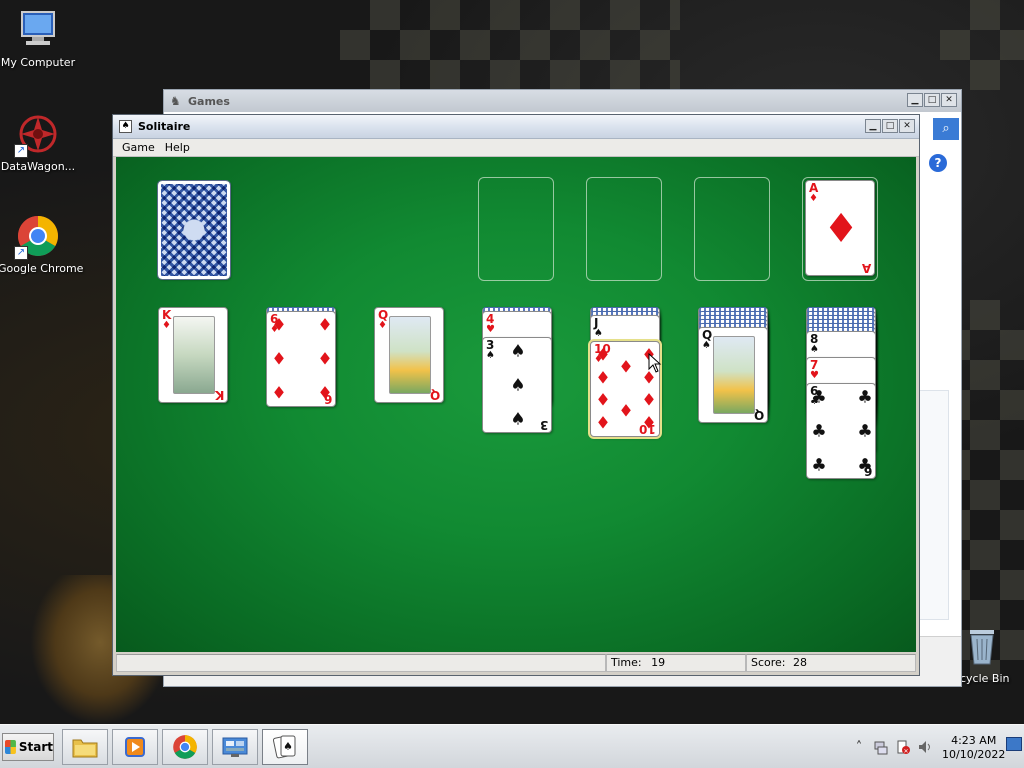 This screenshot has width=1024, height=768. I want to click on chess-piece-icon: ♞, so click(175, 101).